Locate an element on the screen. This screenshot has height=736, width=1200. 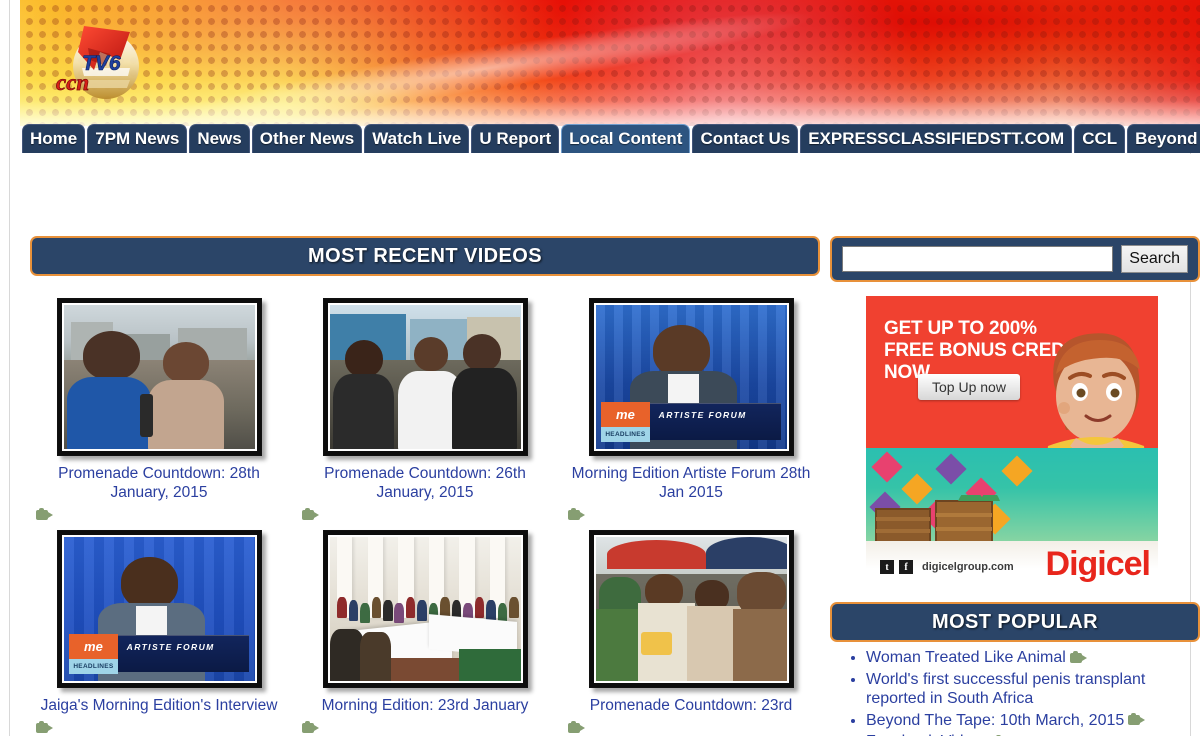
ccn-tv6-logo: ccn TV6 is located at coordinates (102, 58).